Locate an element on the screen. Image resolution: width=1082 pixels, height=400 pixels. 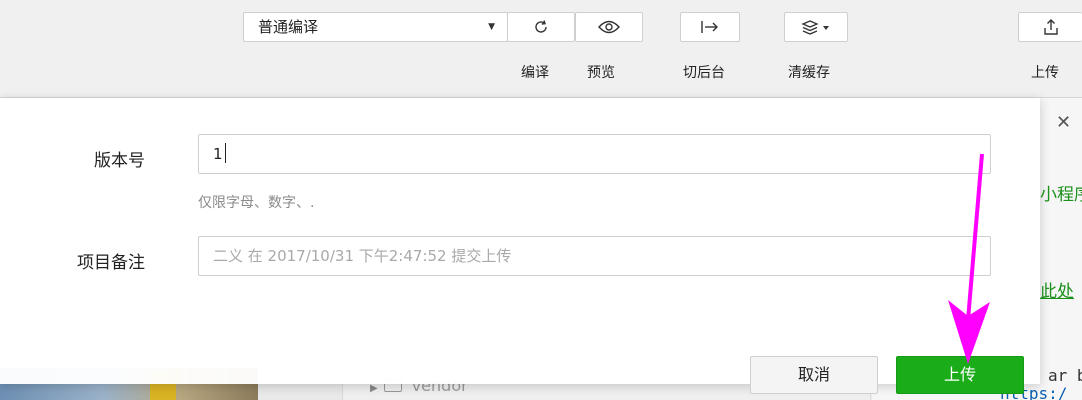
version-input: 1 is located at coordinates (594, 154).